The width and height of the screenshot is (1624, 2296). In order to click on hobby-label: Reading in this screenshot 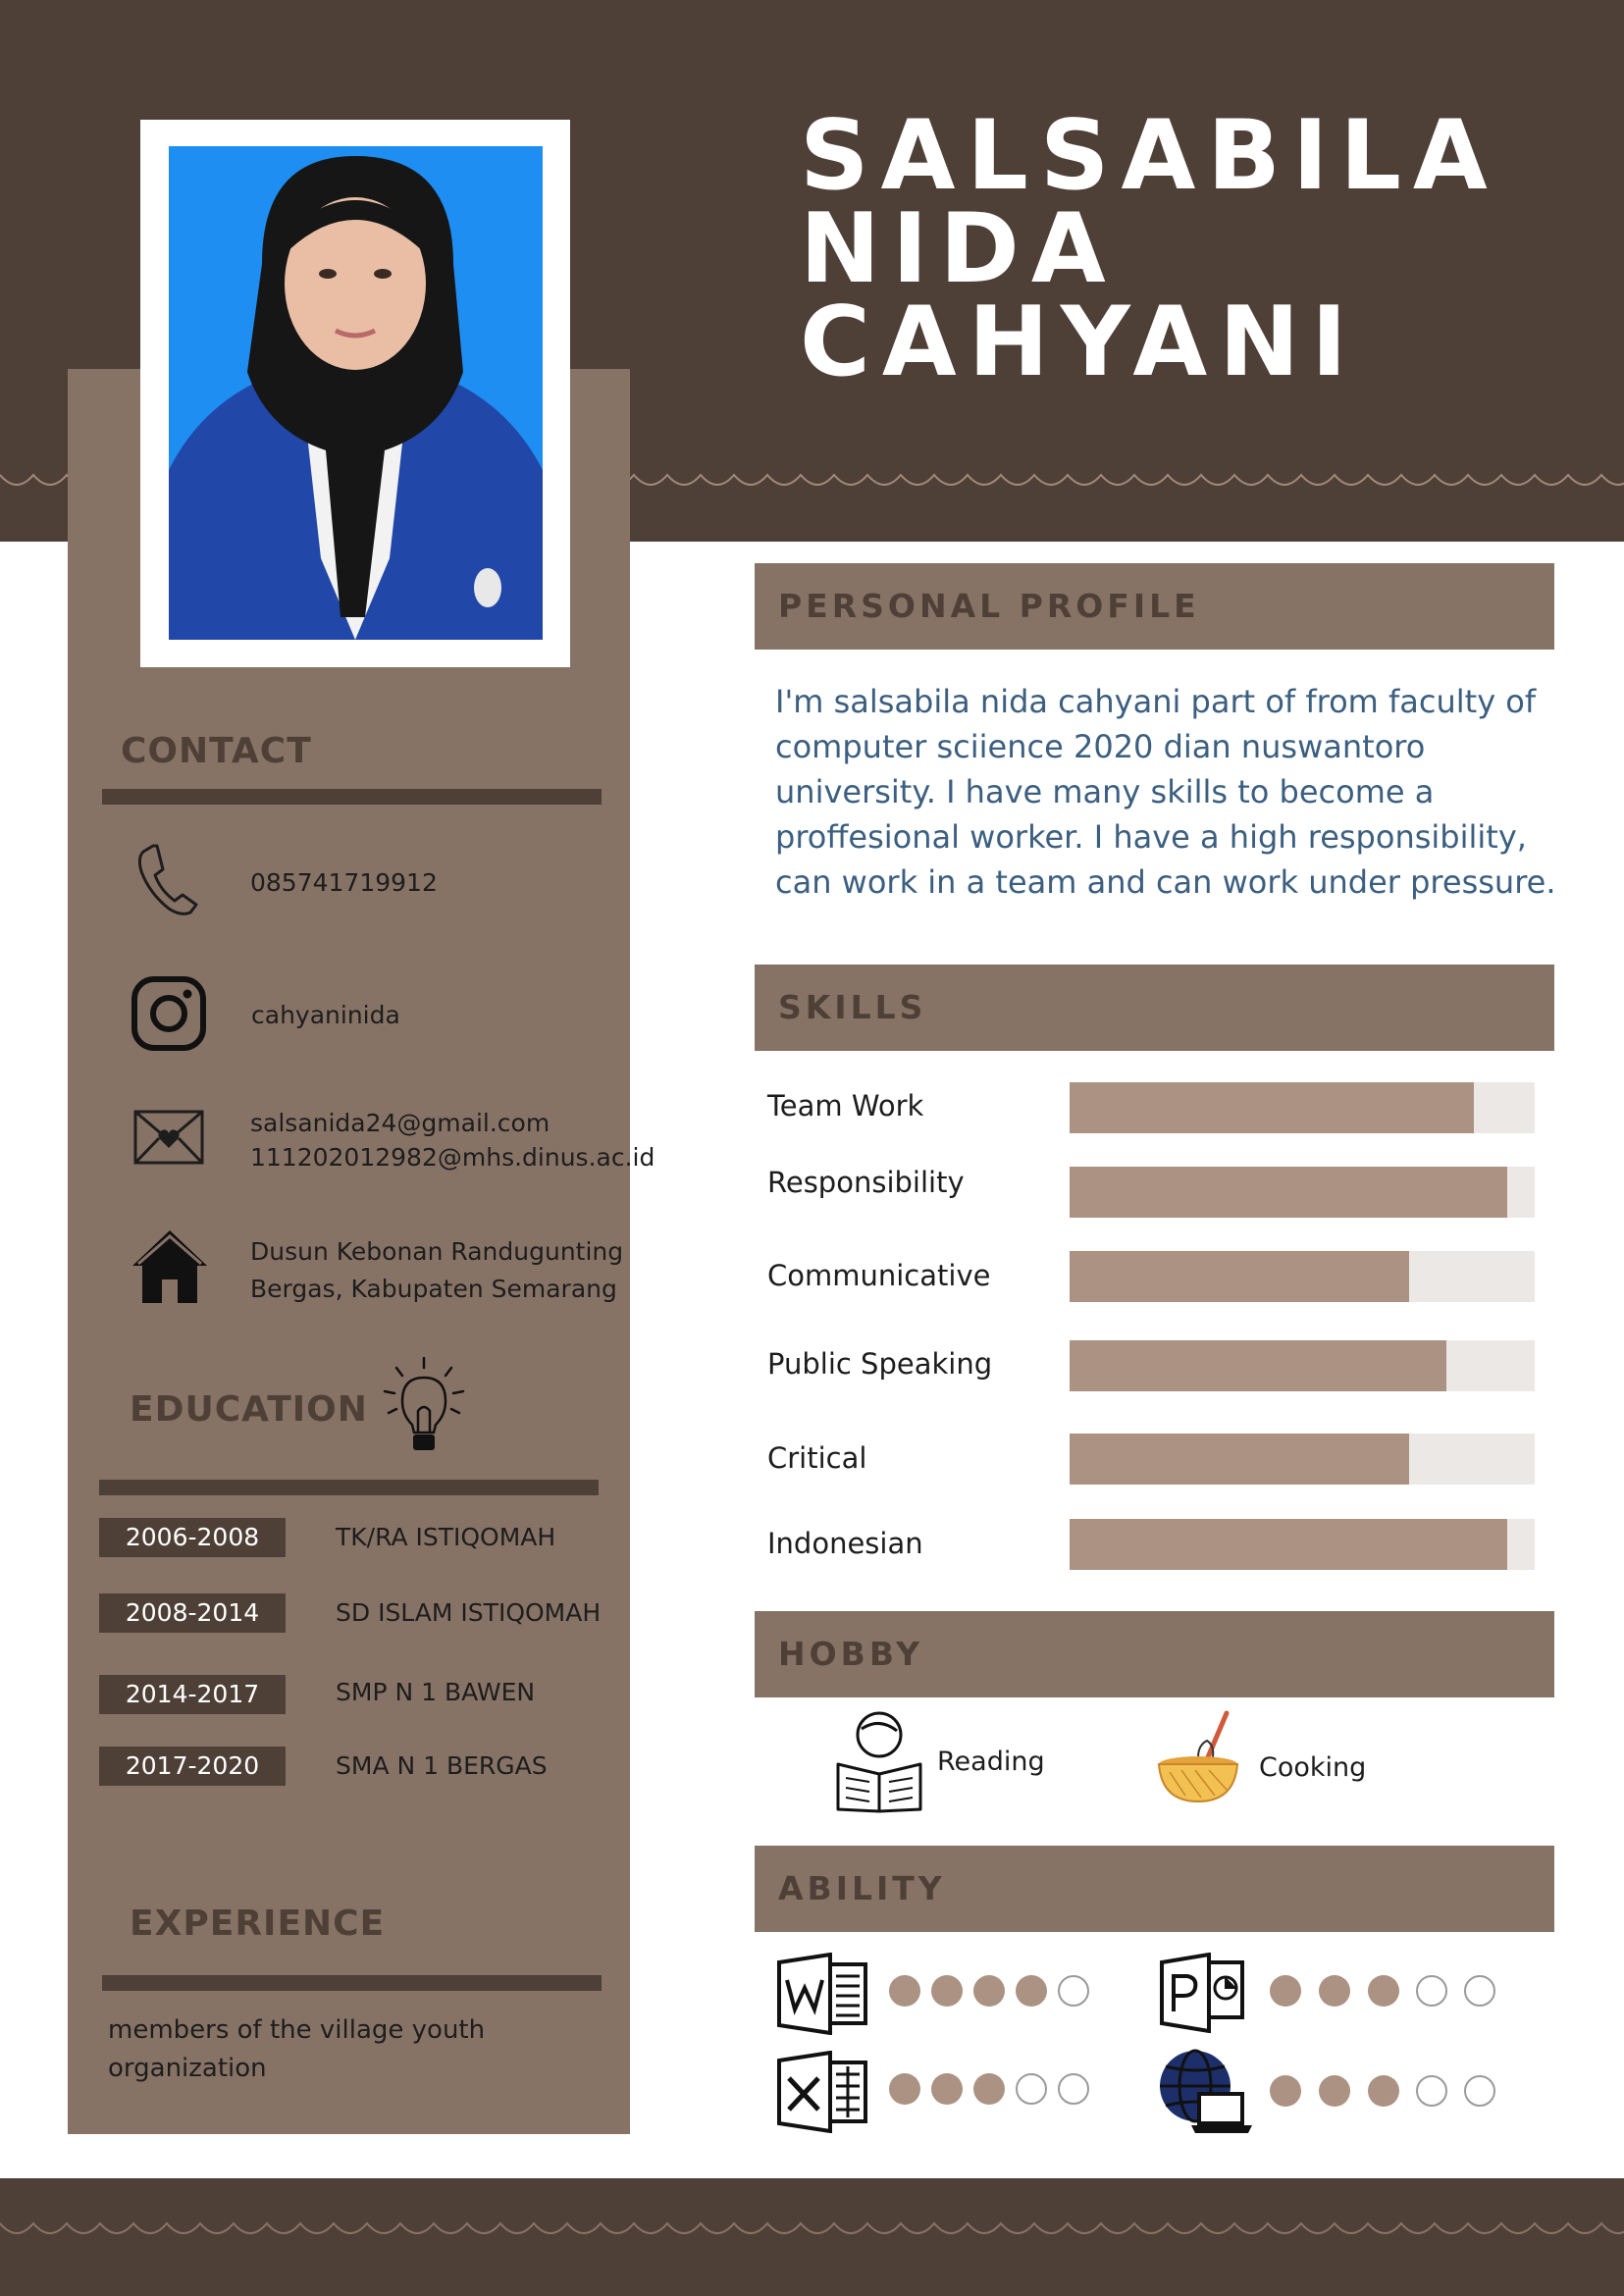, I will do `click(991, 1762)`.